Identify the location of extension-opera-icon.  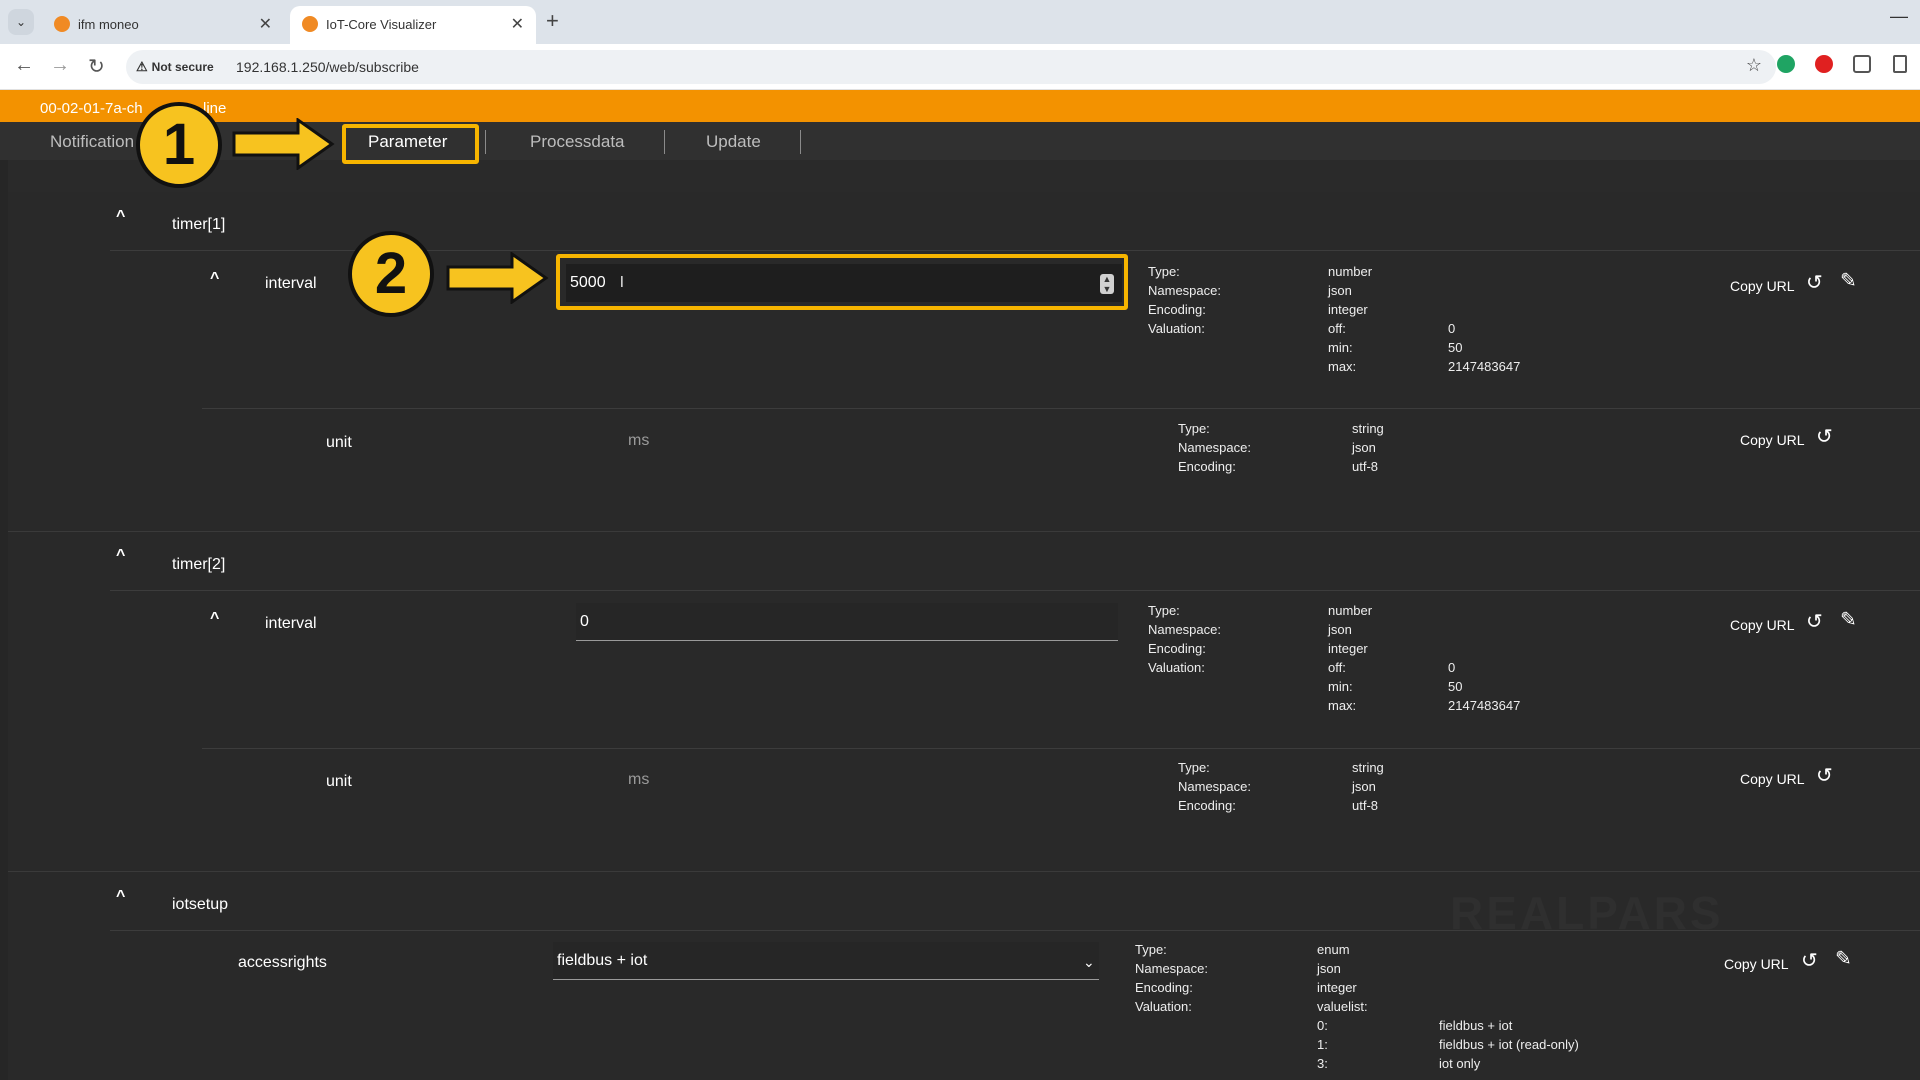
(1824, 64).